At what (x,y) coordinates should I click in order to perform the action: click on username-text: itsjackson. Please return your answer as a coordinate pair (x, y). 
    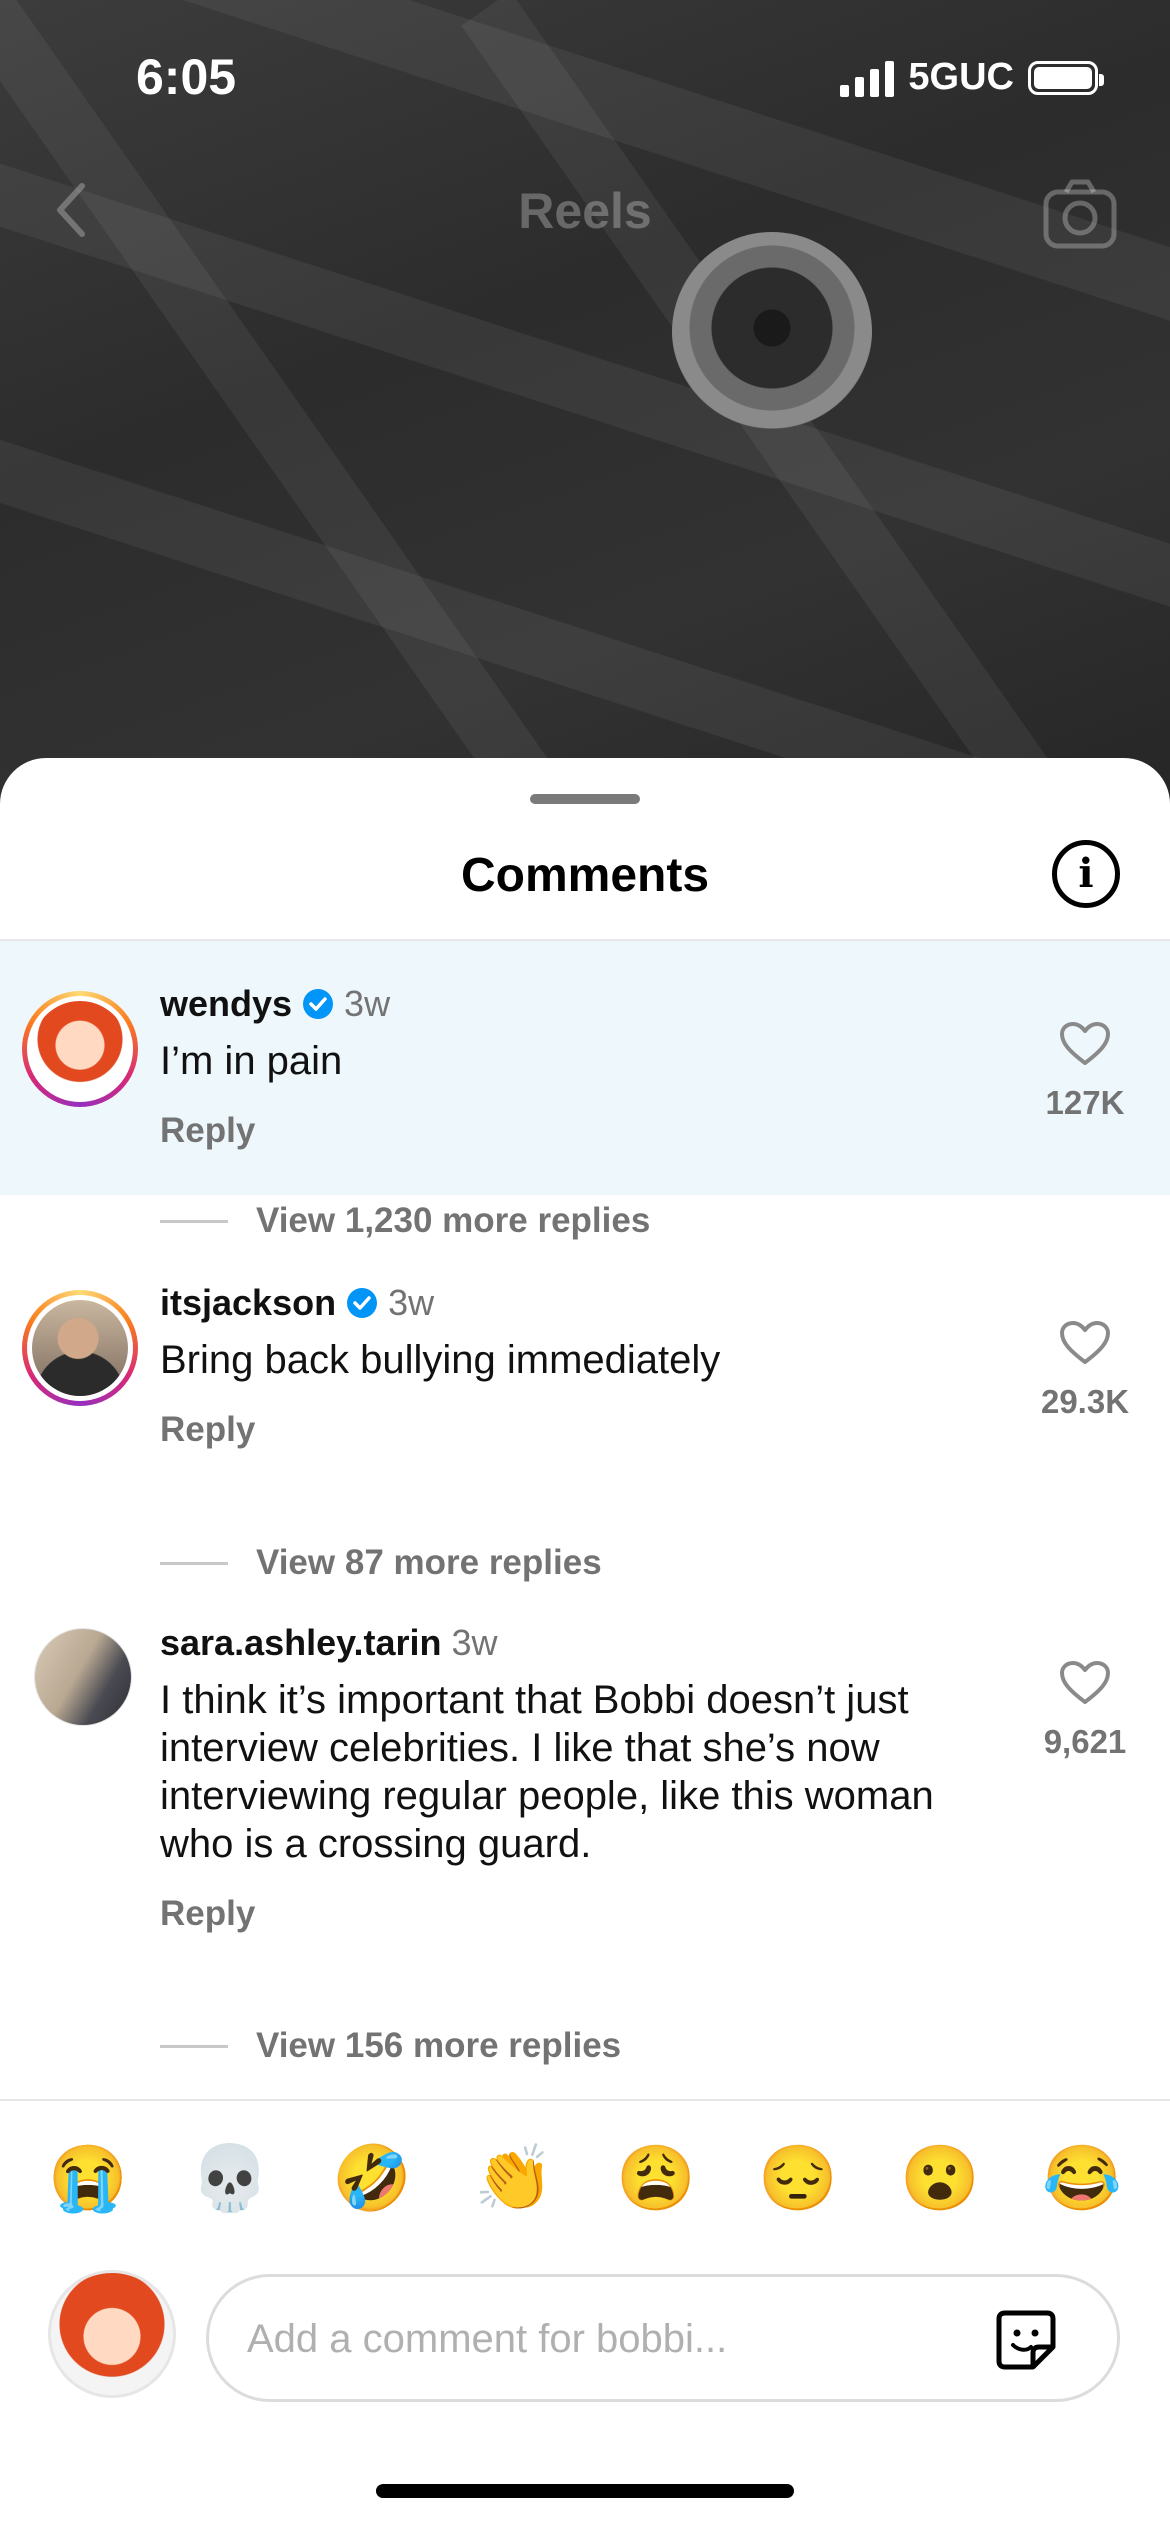
    Looking at the image, I should click on (248, 1303).